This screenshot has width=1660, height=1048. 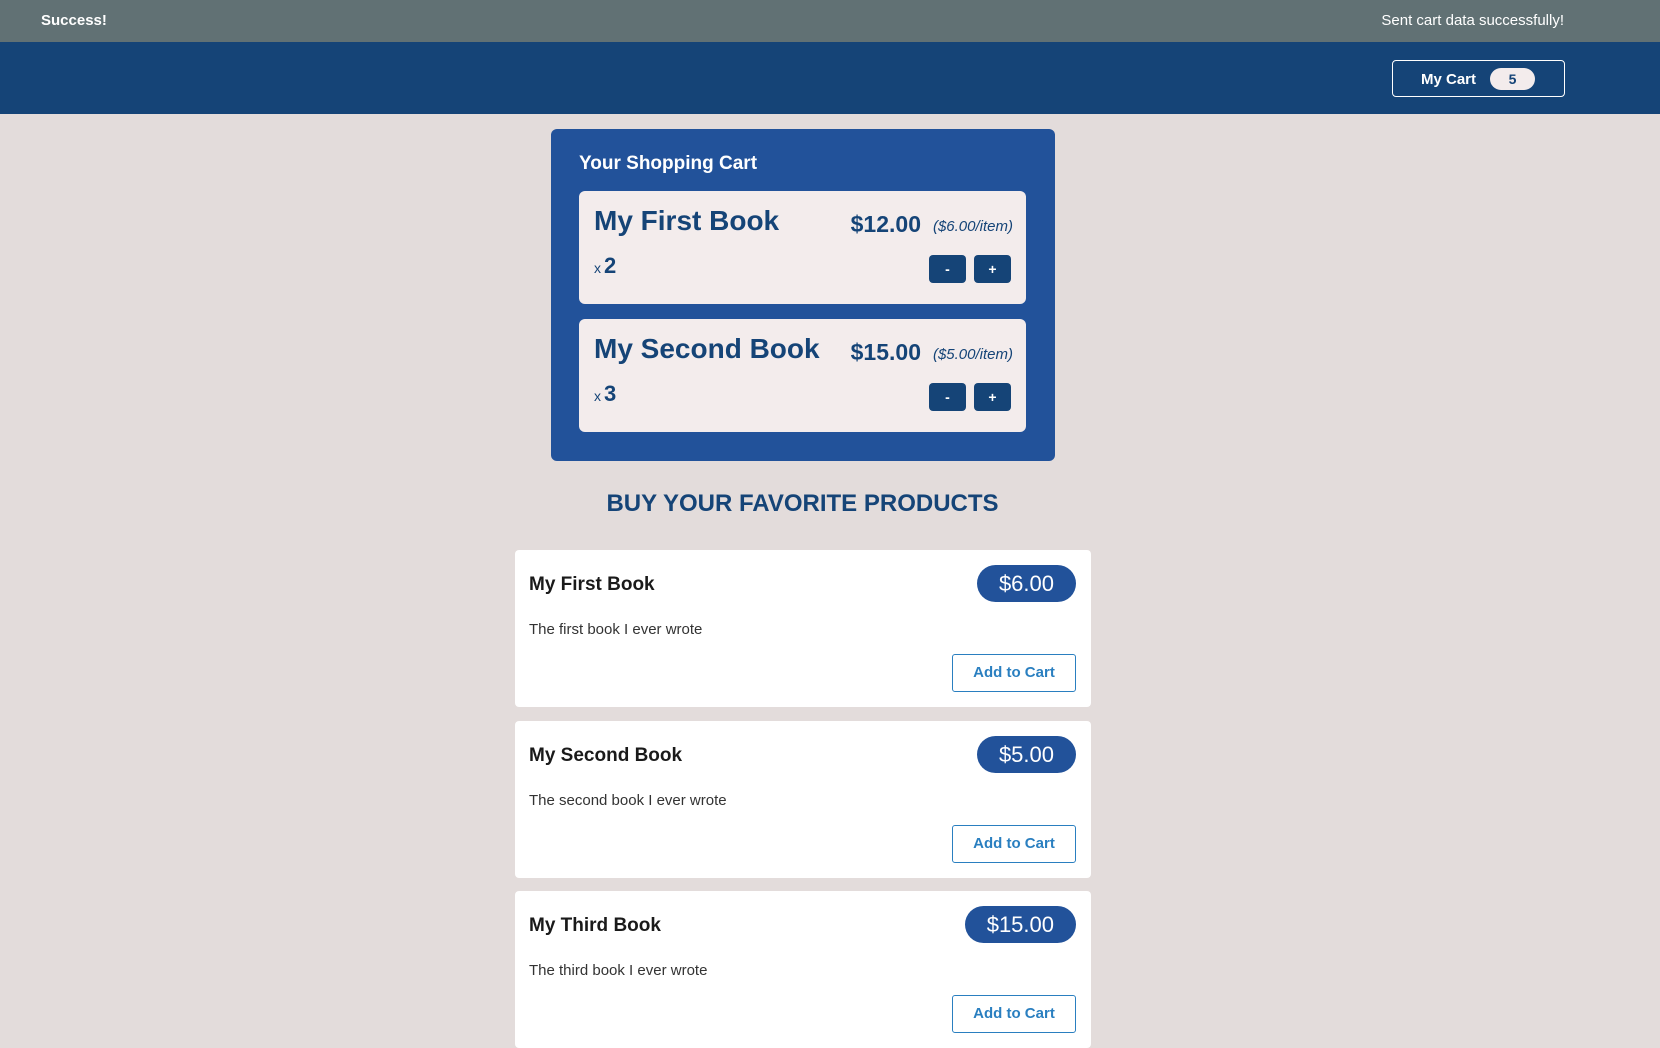 I want to click on product-description: The first book I ever wrote, so click(x=616, y=629).